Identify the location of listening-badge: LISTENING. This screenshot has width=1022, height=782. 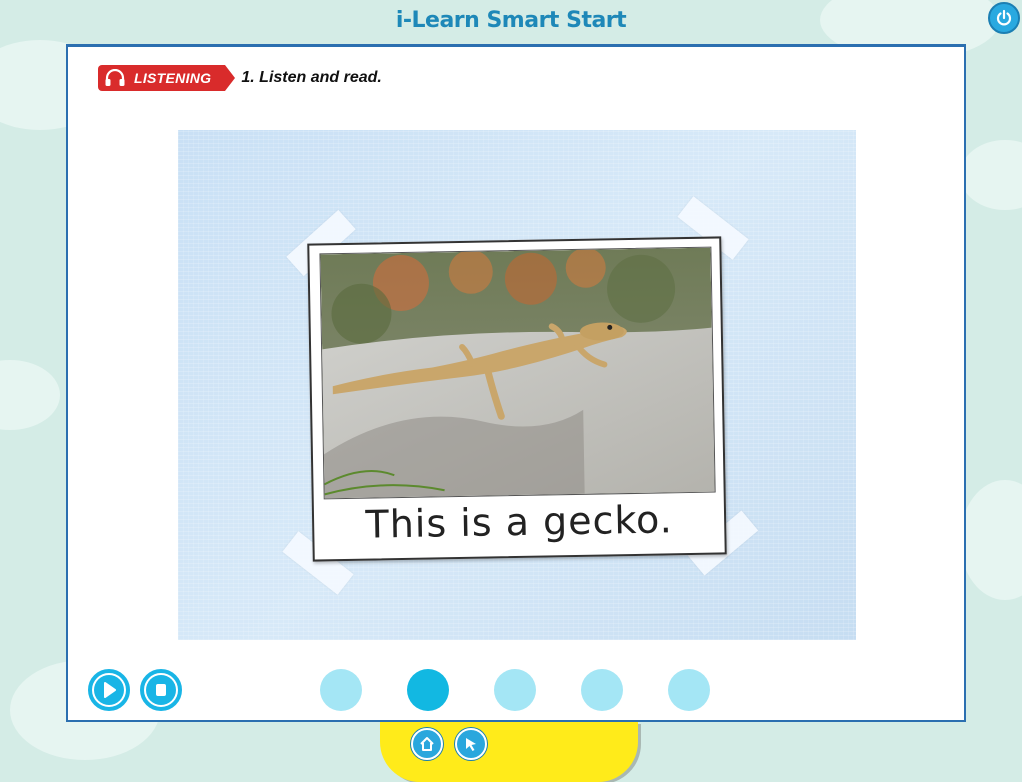
(167, 78).